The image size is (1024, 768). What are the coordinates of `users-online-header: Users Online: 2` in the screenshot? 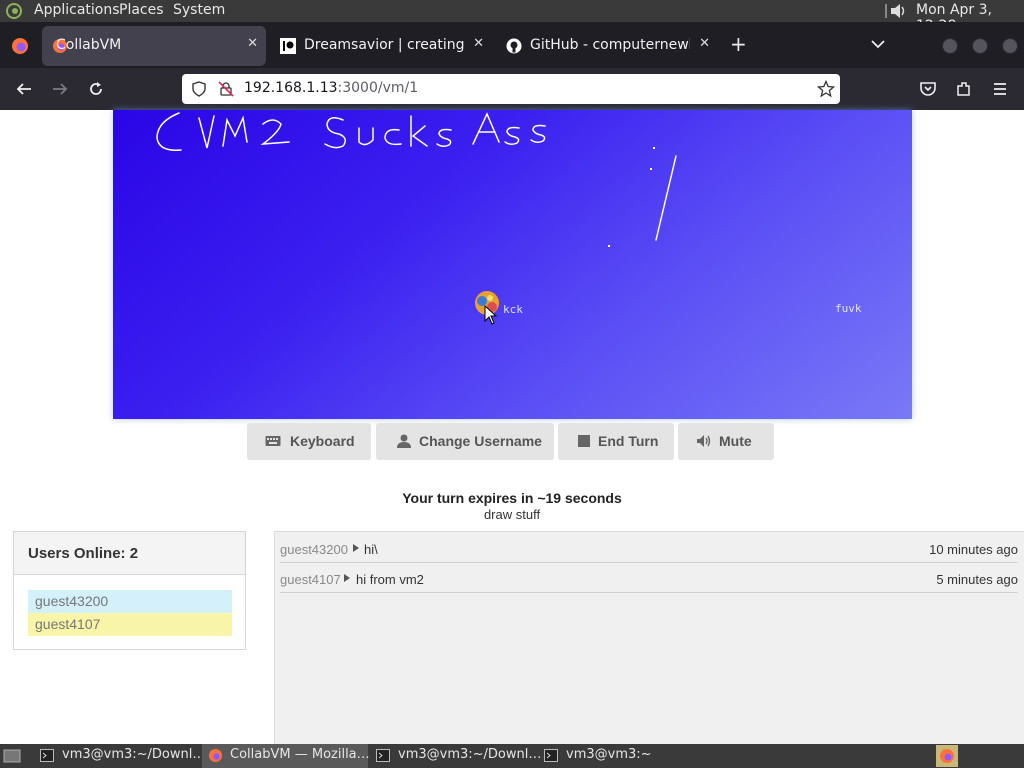 It's located at (129, 553).